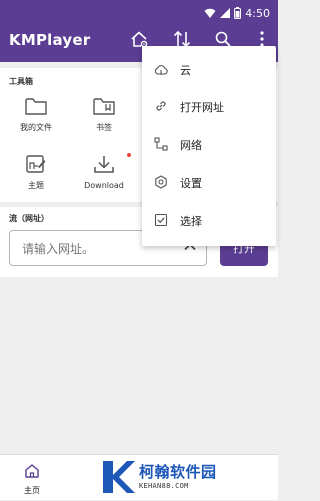 The height and width of the screenshot is (501, 320). I want to click on menu-item-label: 打开网址, so click(202, 107).